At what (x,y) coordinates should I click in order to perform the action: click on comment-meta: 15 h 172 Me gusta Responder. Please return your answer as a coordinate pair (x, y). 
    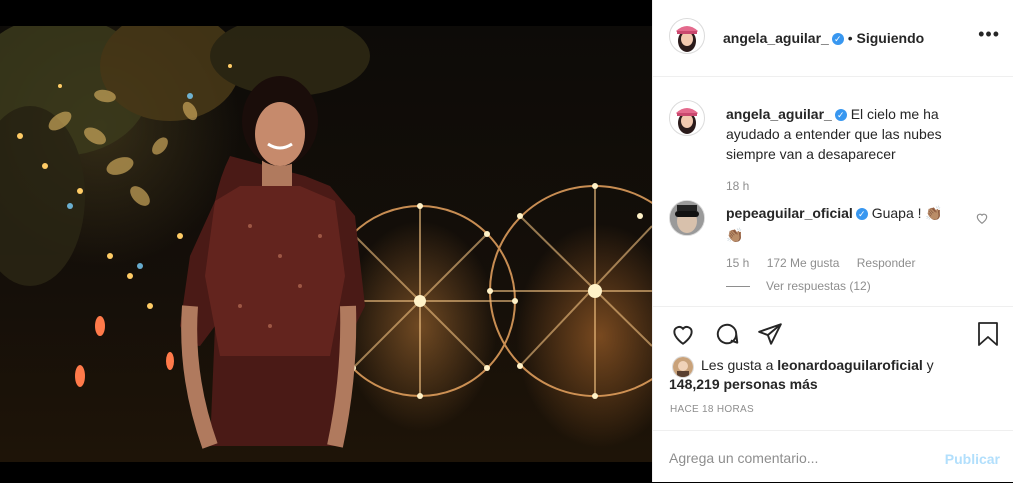
    Looking at the image, I should click on (827, 263).